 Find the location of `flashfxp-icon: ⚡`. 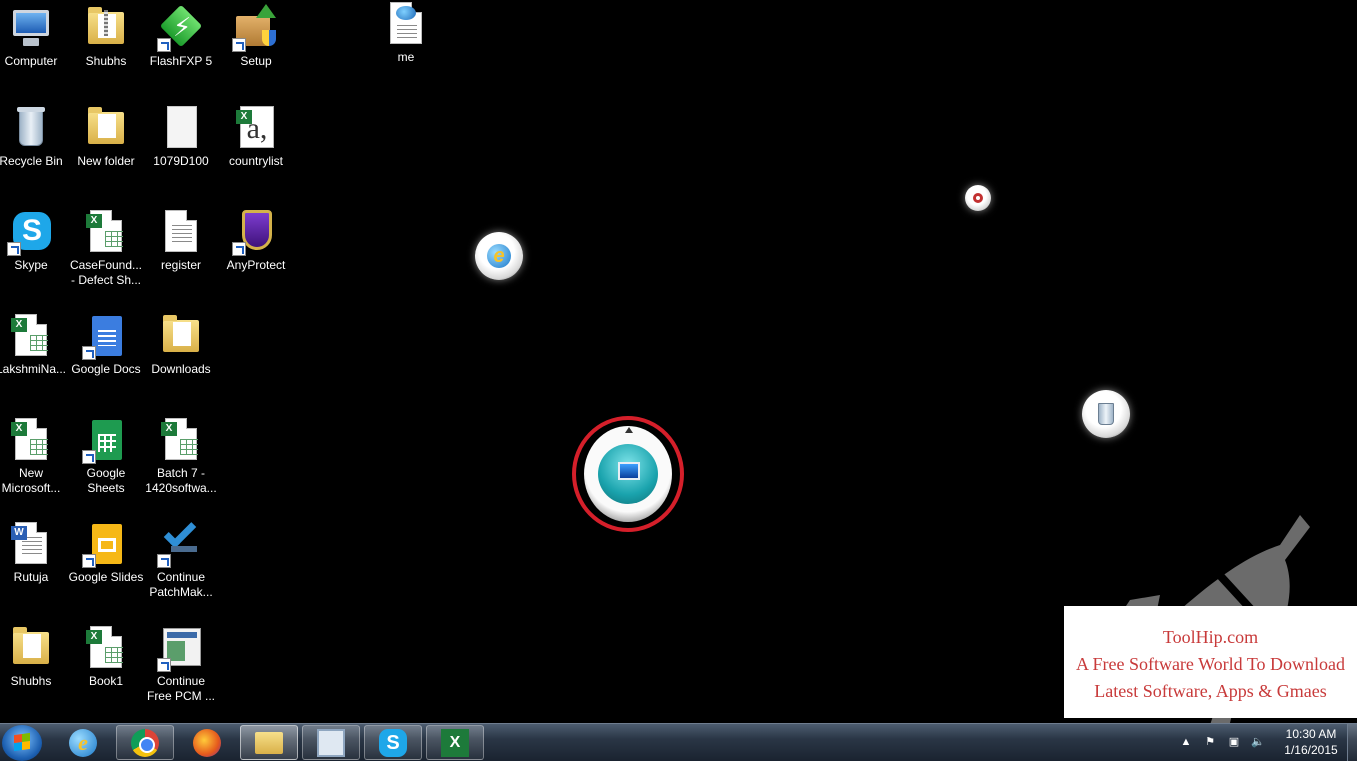

flashfxp-icon: ⚡ is located at coordinates (181, 28).